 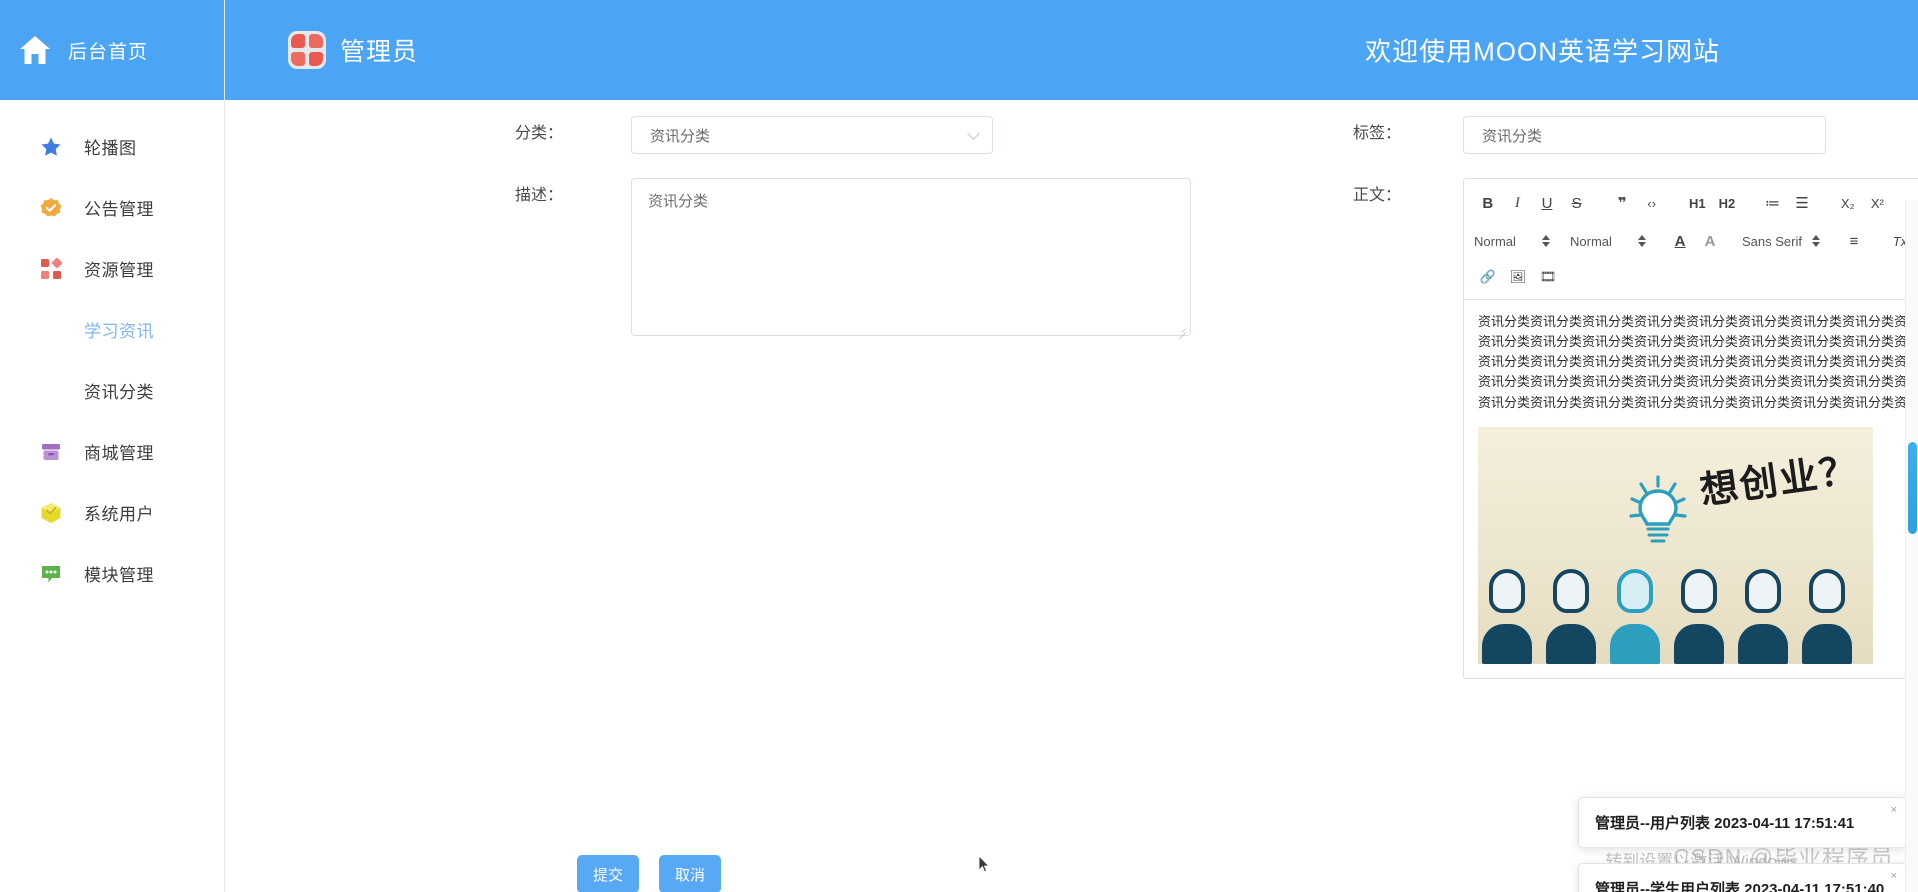 I want to click on sidebar-subitem-label: 学习资讯, so click(x=119, y=331).